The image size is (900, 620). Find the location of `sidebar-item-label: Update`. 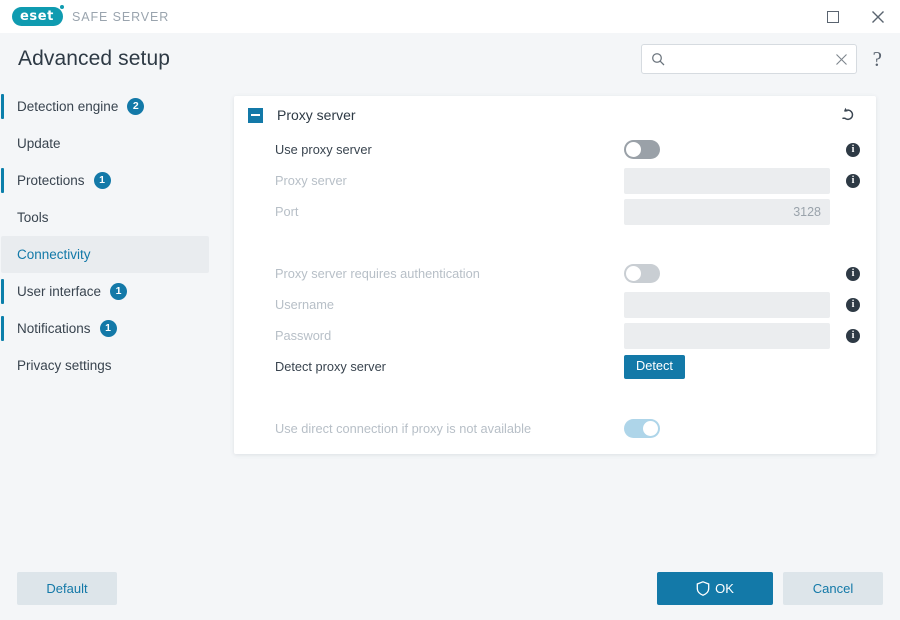

sidebar-item-label: Update is located at coordinates (39, 143).